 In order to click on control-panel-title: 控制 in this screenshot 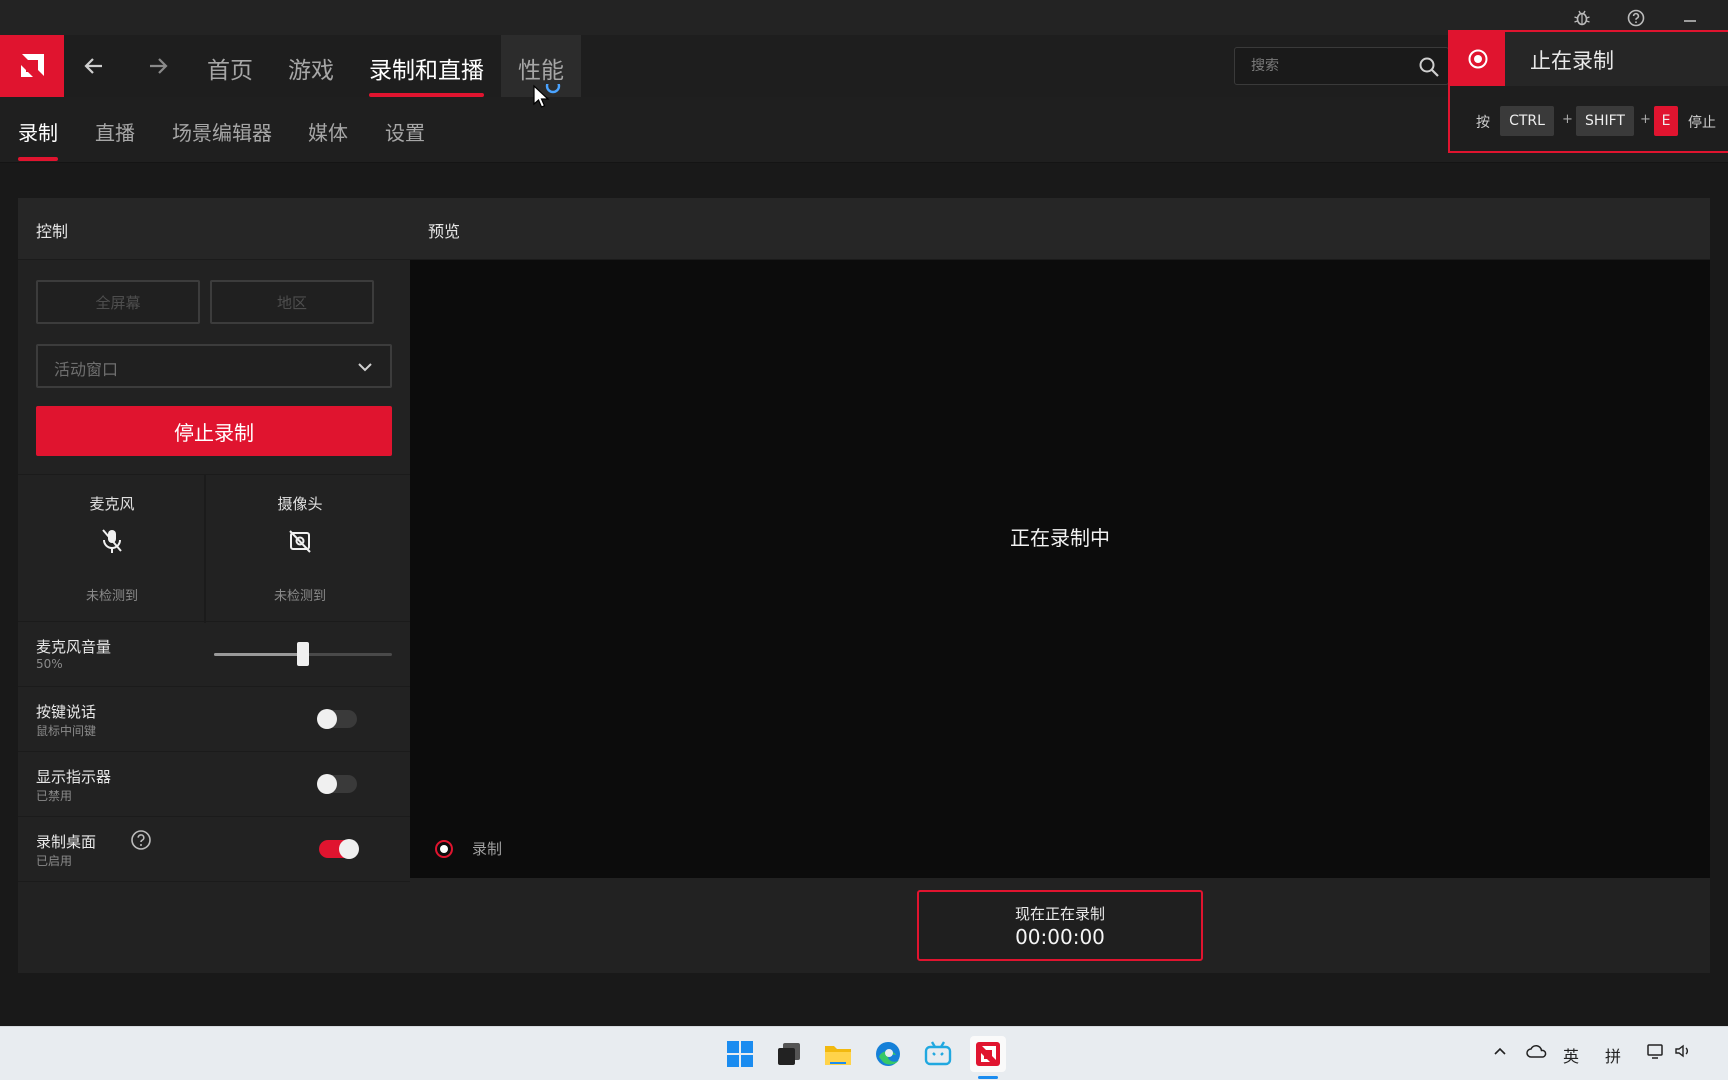, I will do `click(214, 229)`.